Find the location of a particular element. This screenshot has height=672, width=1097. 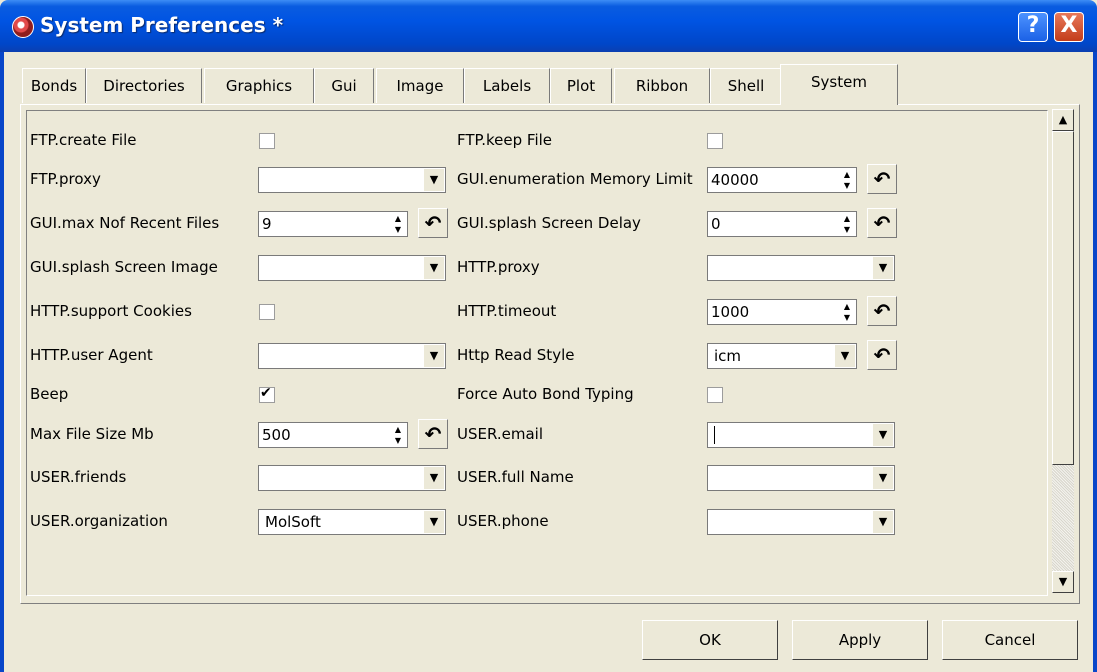

ok-button: OK is located at coordinates (710, 640).